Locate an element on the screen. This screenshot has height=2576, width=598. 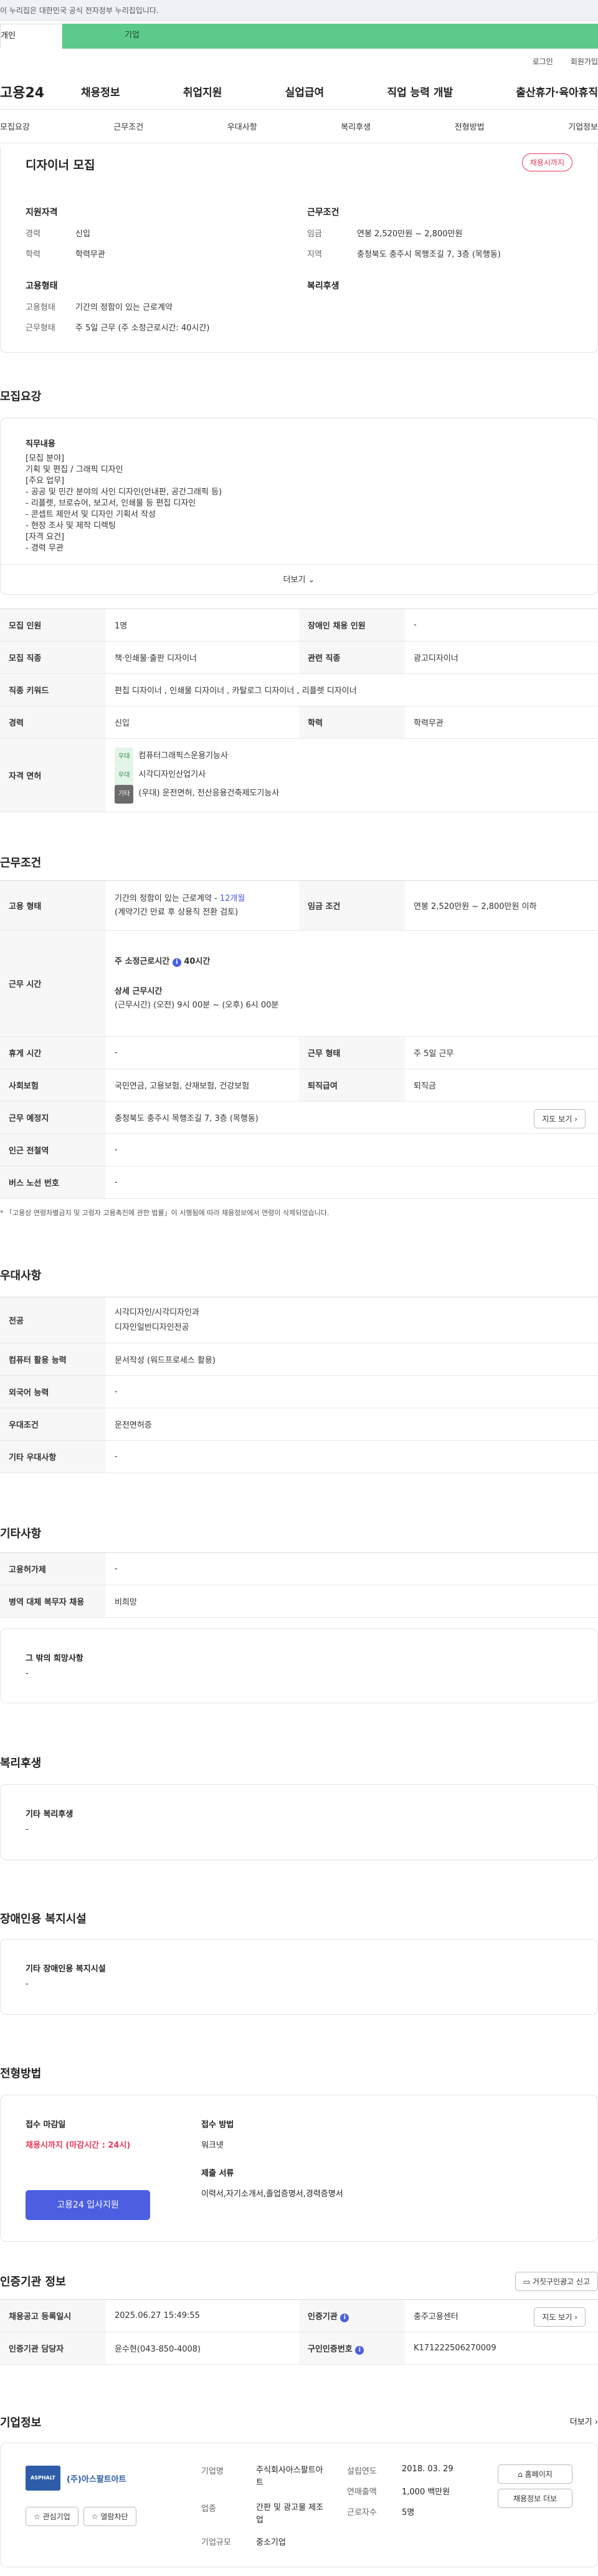
docs-label: 제출 서류 is located at coordinates (217, 2173).